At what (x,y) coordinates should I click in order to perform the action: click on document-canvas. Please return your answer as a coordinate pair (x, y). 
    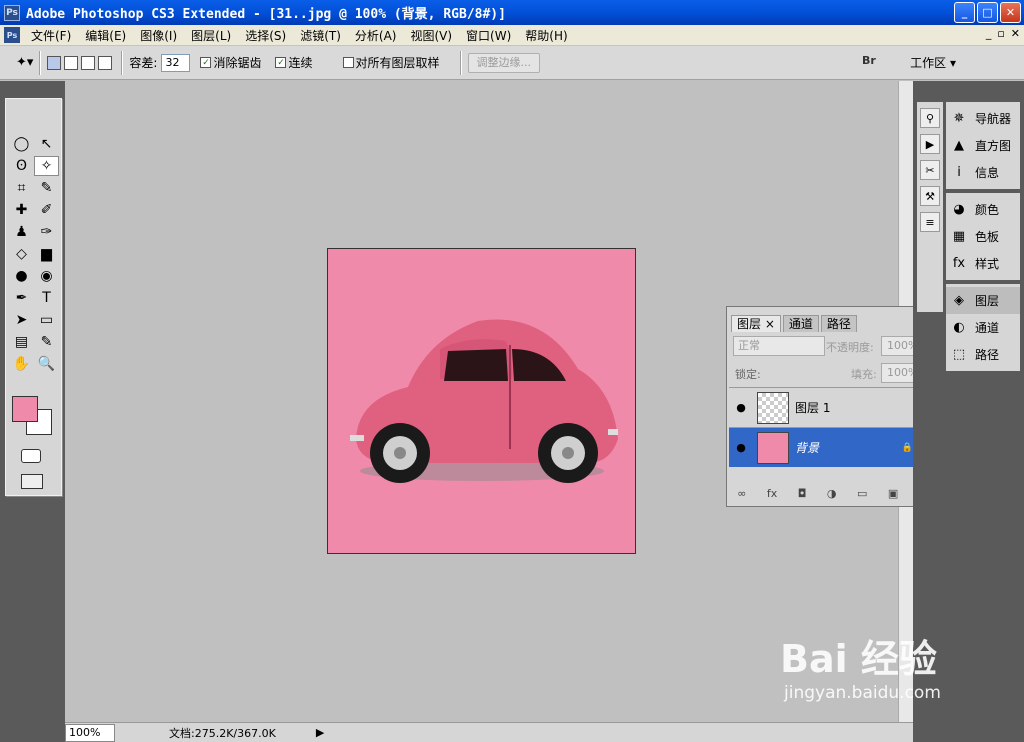
    Looking at the image, I should click on (481, 401).